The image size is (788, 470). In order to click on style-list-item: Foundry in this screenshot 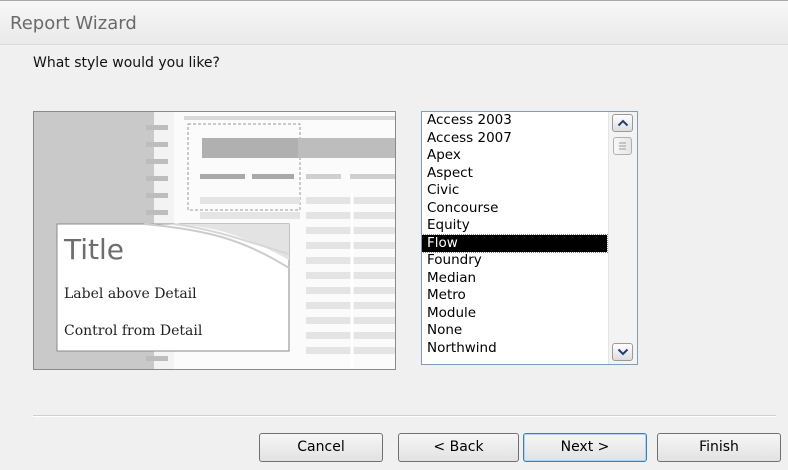, I will do `click(514, 261)`.